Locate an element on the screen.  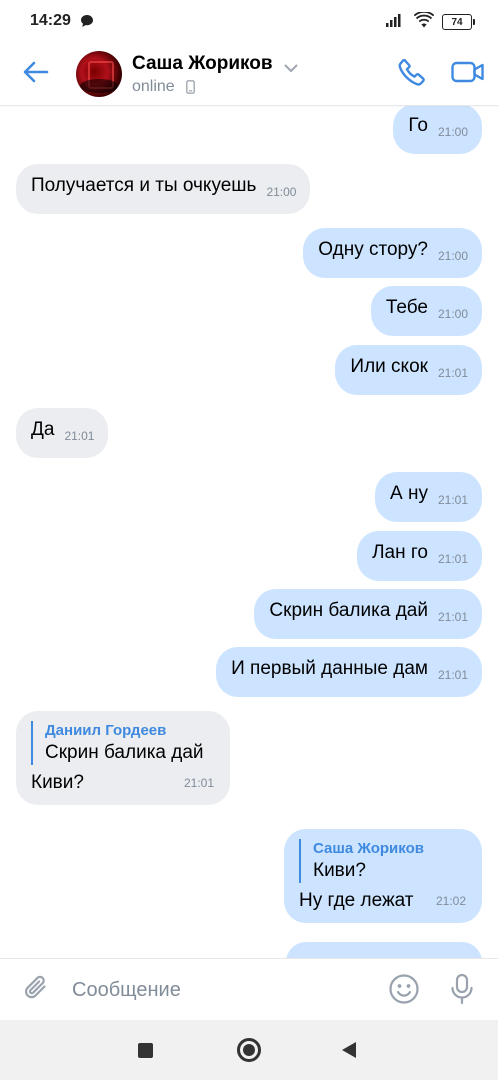
chat-header: Саша Жориков online is located at coordinates (249, 75).